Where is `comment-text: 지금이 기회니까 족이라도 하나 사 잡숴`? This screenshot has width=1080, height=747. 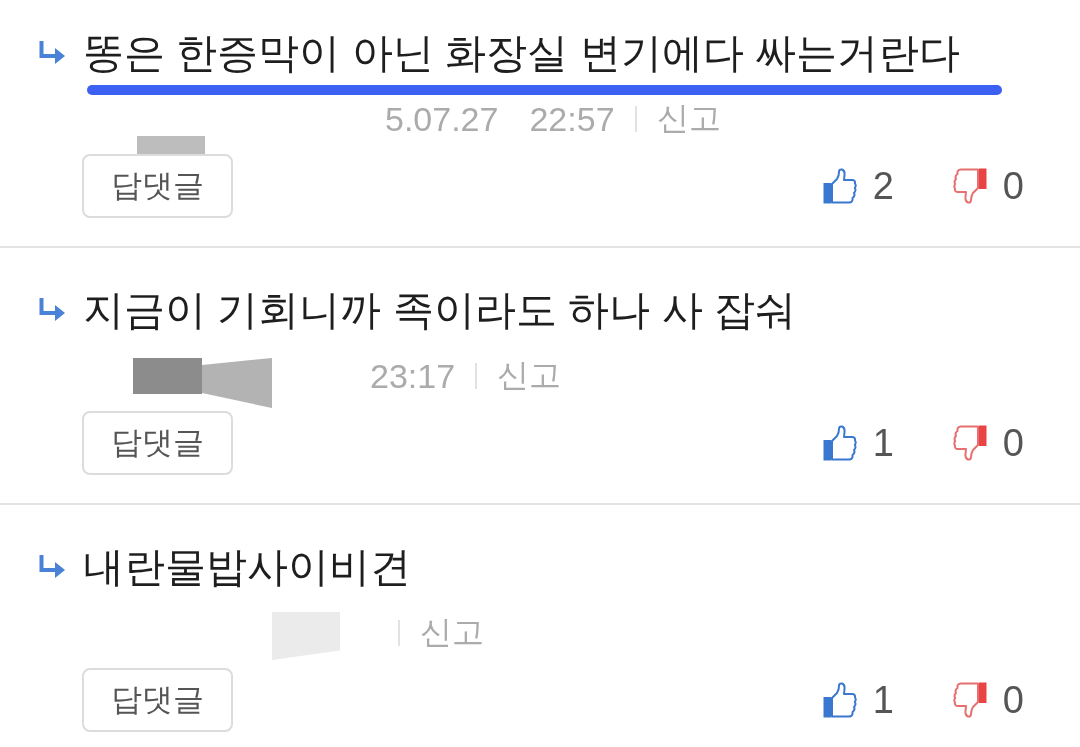 comment-text: 지금이 기회니까 족이라도 하나 사 잡숴 is located at coordinates (439, 310).